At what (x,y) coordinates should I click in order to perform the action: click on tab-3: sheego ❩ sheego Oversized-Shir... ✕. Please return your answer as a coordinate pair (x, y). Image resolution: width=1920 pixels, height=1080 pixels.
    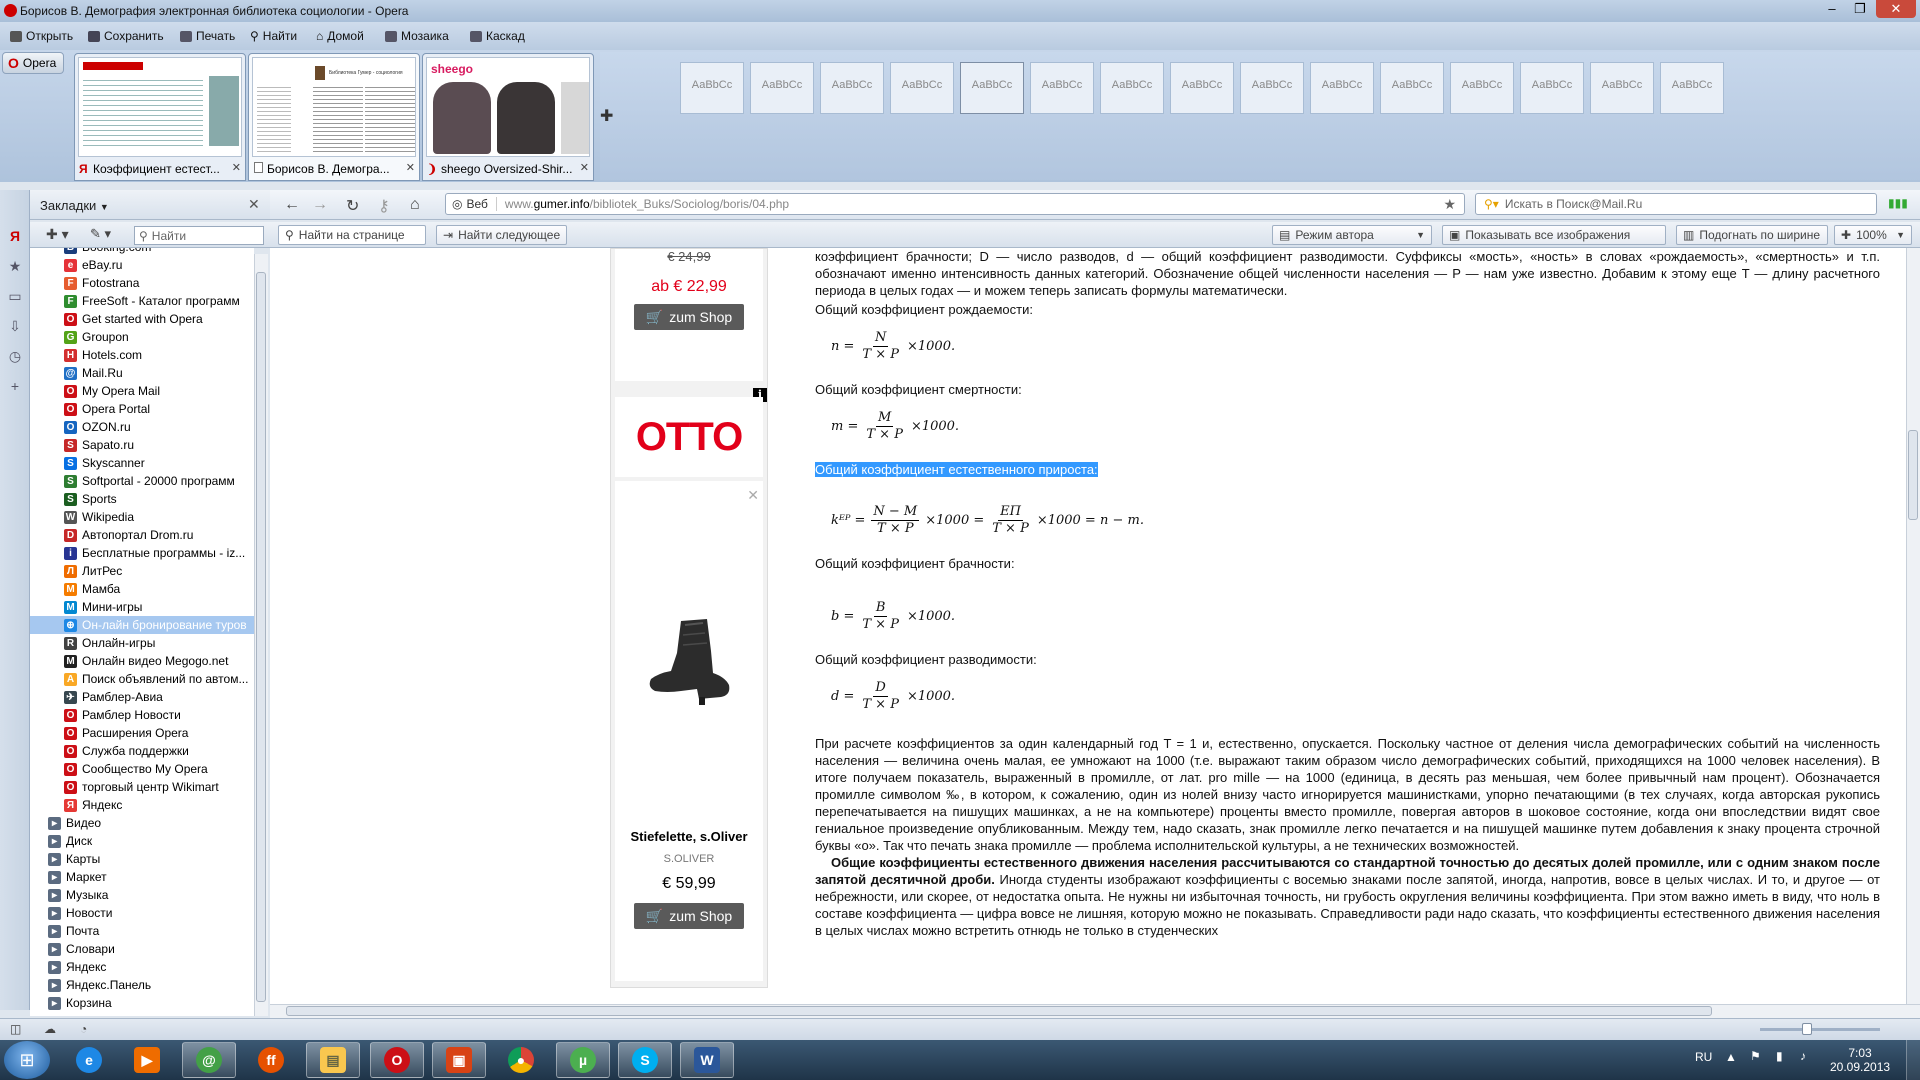
    Looking at the image, I should click on (508, 117).